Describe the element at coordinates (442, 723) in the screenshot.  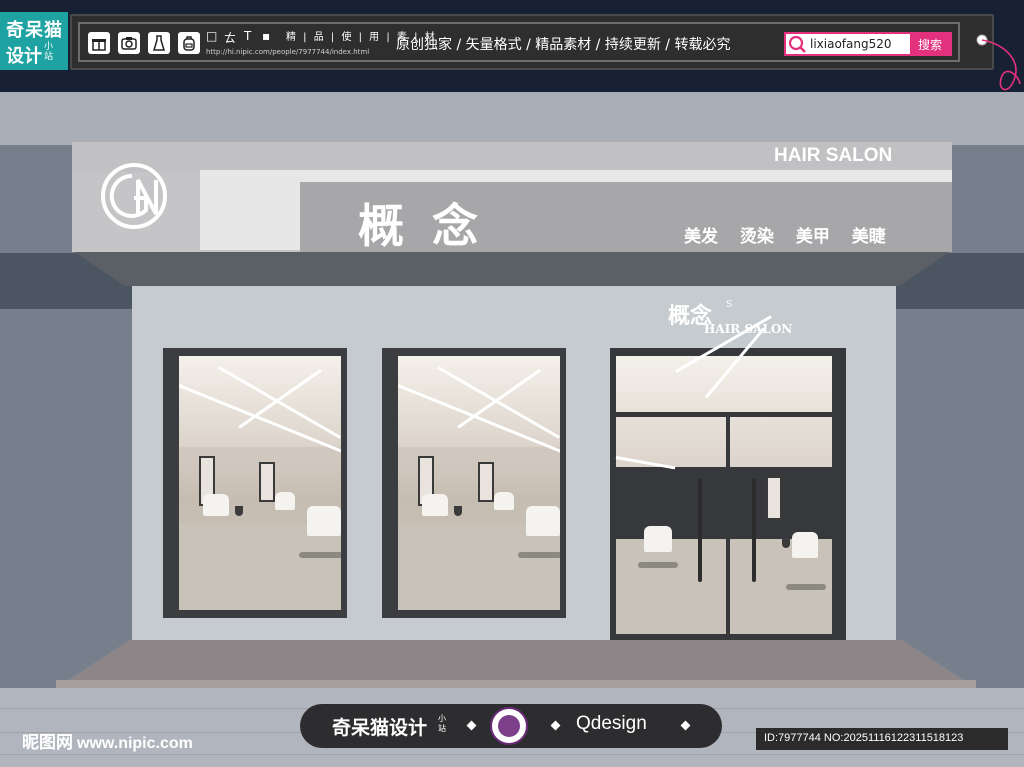
I see `watermark-small: 小站` at that location.